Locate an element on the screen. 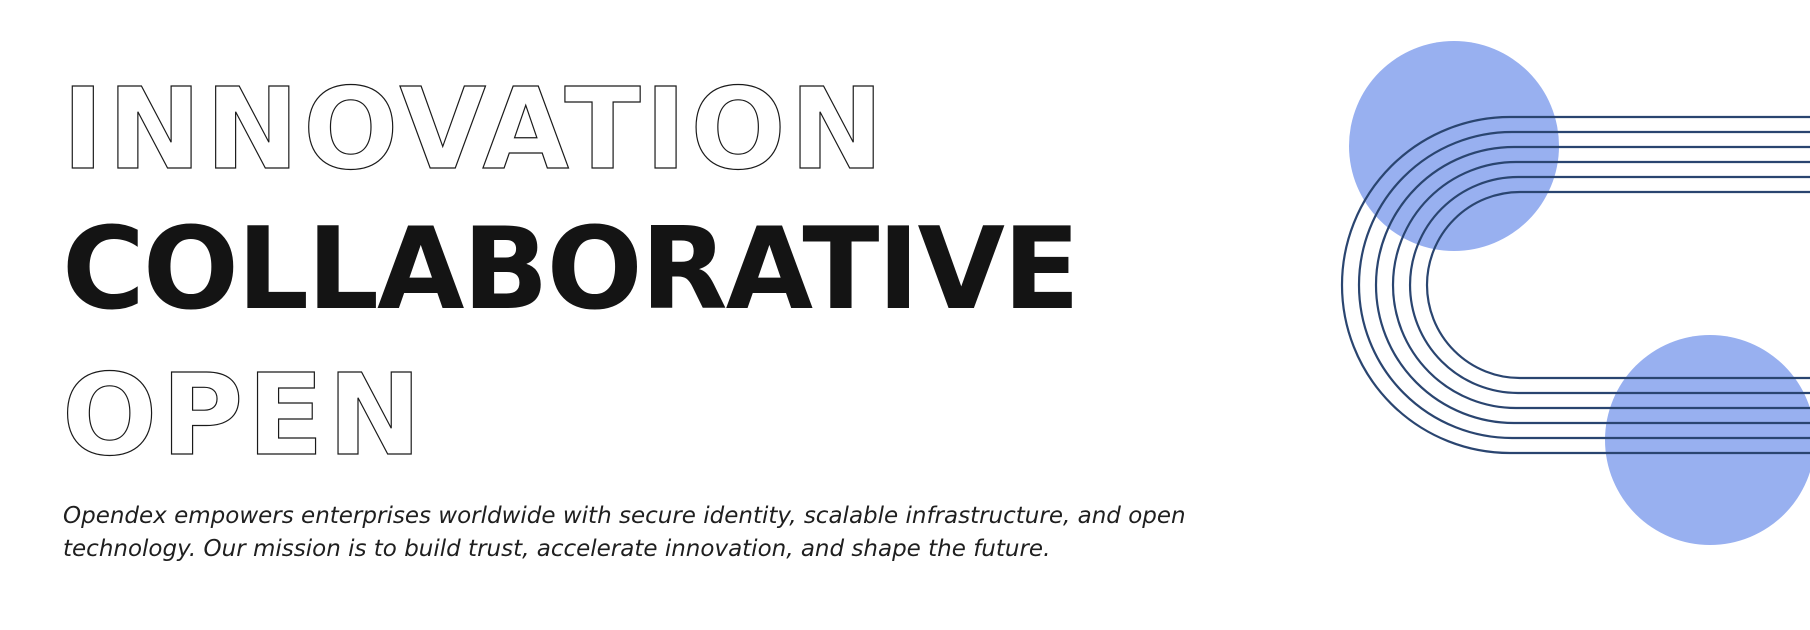  headline-innovation: INNOVATION is located at coordinates (474, 130).